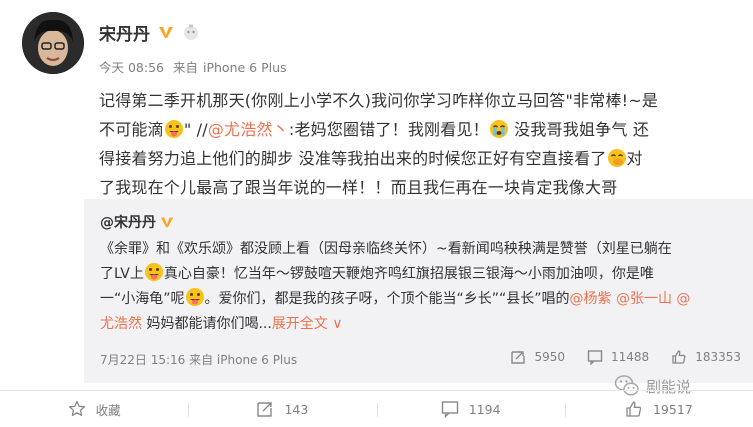 This screenshot has height=427, width=753. What do you see at coordinates (498, 129) in the screenshot?
I see `crying-face-emoji-icon` at bounding box center [498, 129].